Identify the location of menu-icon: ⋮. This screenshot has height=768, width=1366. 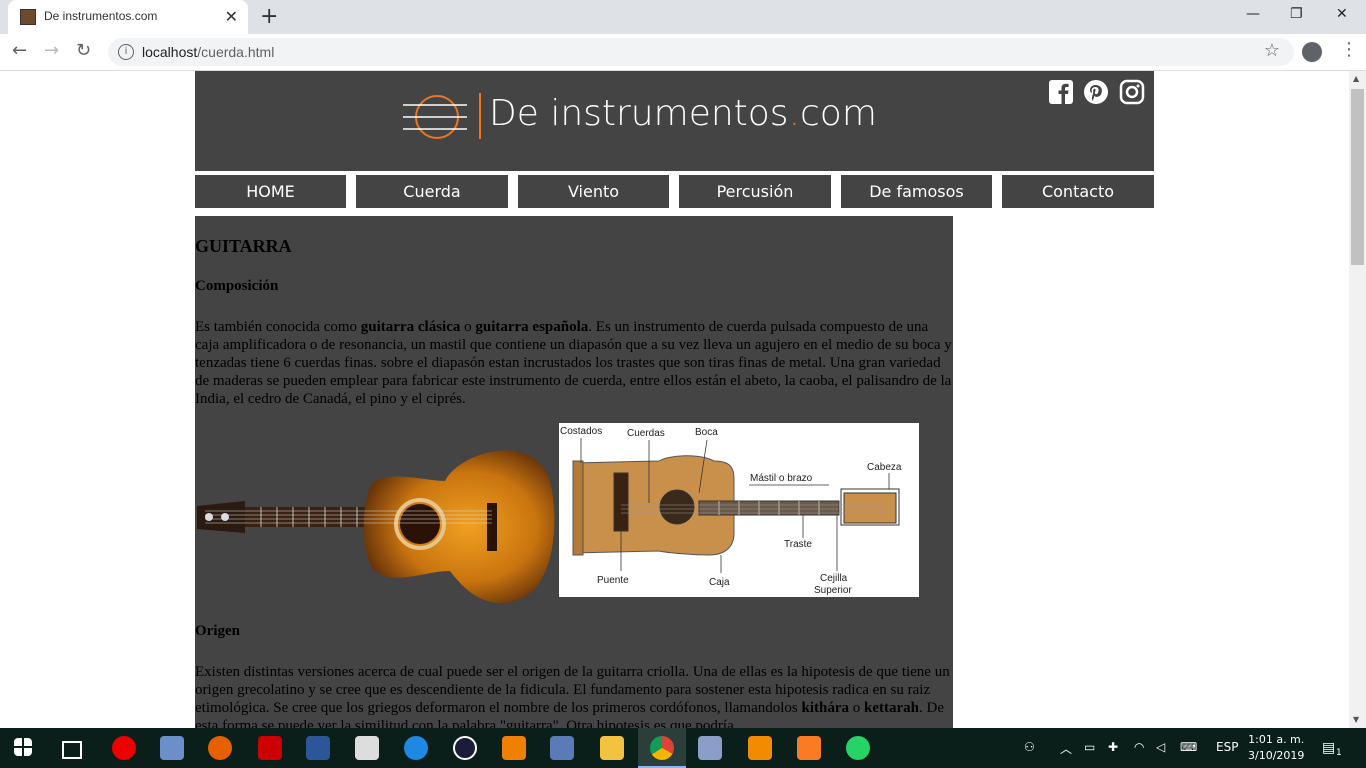
(1349, 49).